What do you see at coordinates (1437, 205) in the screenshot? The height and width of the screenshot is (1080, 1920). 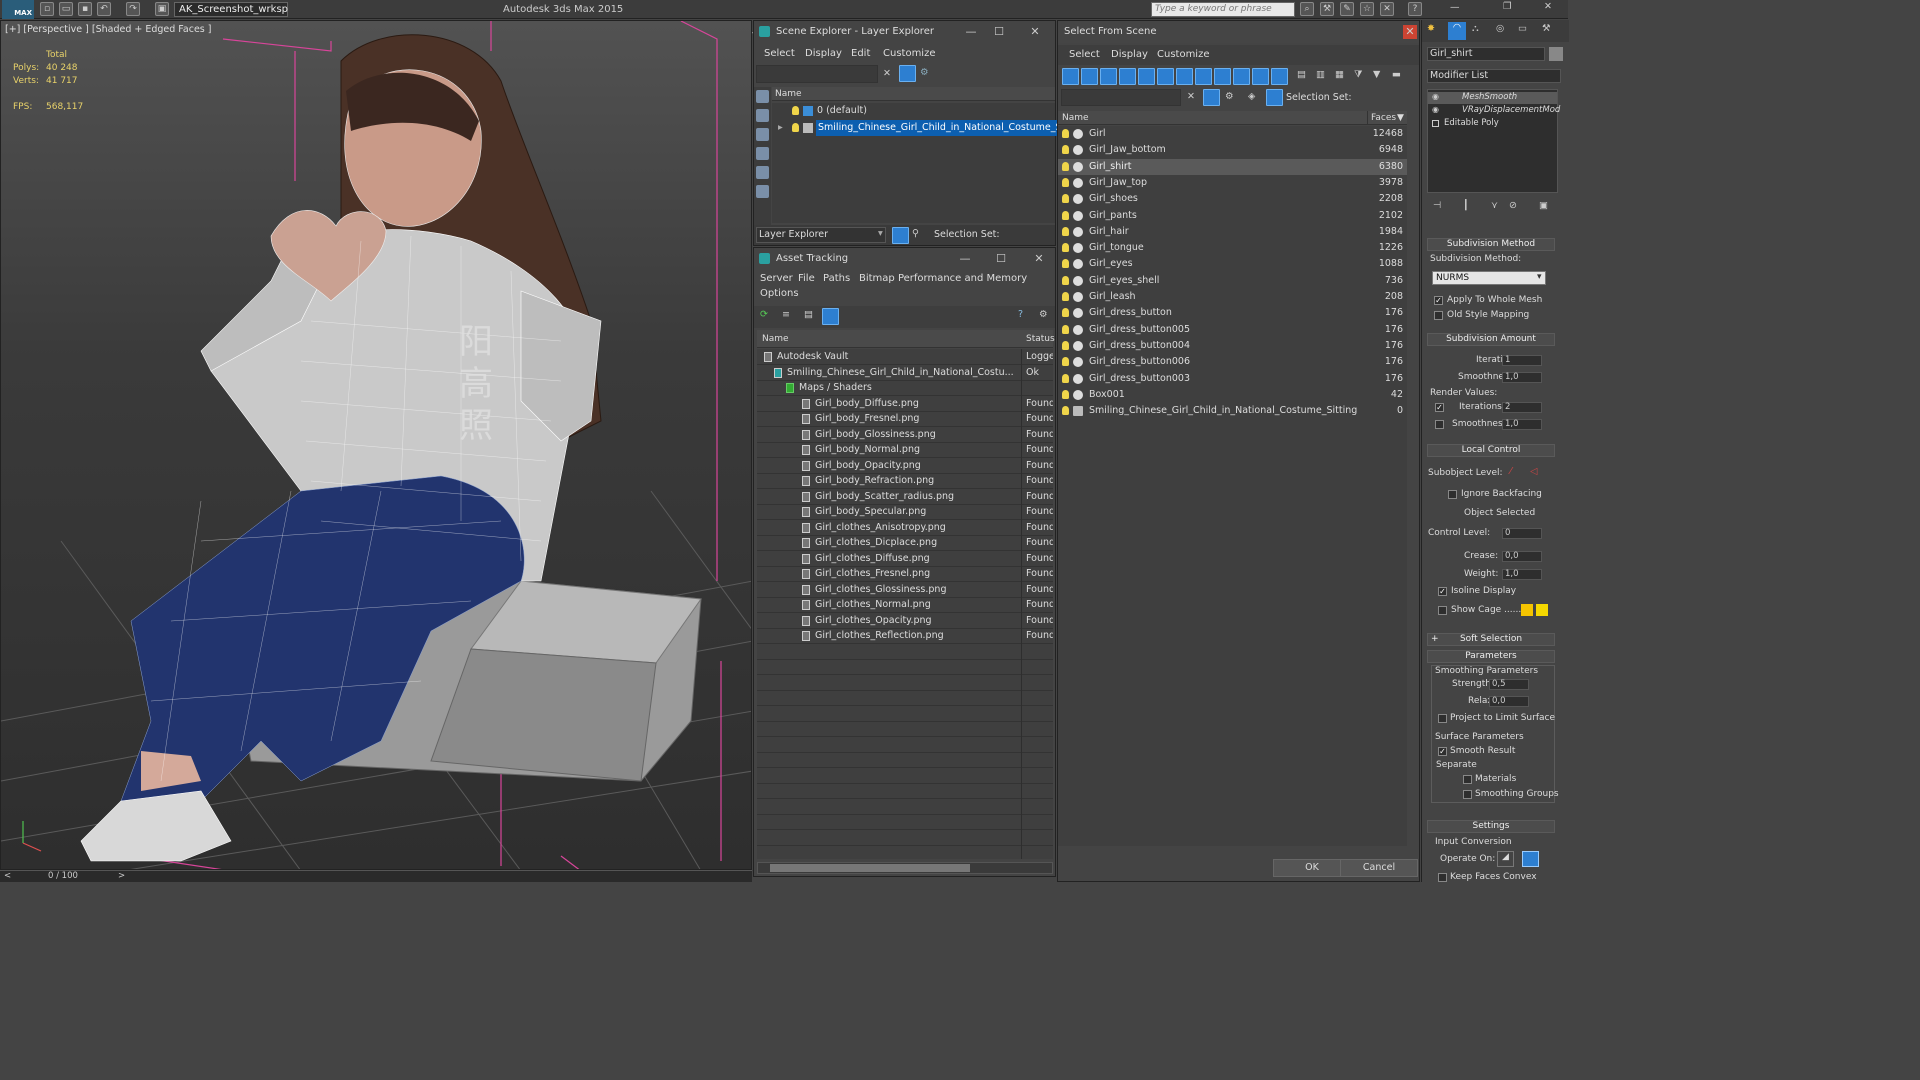 I see `pin-stack-icon: ⊣` at bounding box center [1437, 205].